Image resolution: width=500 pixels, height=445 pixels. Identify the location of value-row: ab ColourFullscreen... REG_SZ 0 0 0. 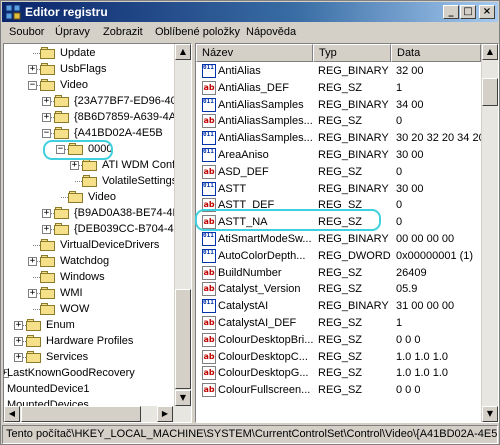
(341, 390).